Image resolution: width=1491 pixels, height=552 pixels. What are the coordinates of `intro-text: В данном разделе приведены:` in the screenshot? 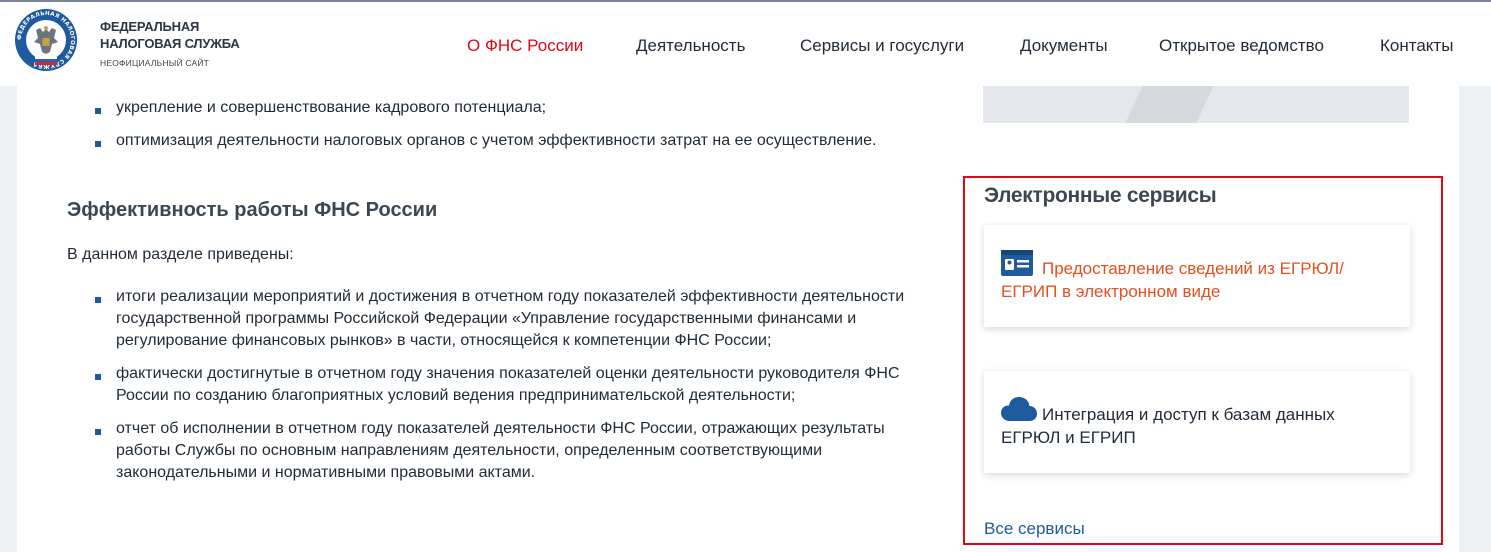 It's located at (180, 254).